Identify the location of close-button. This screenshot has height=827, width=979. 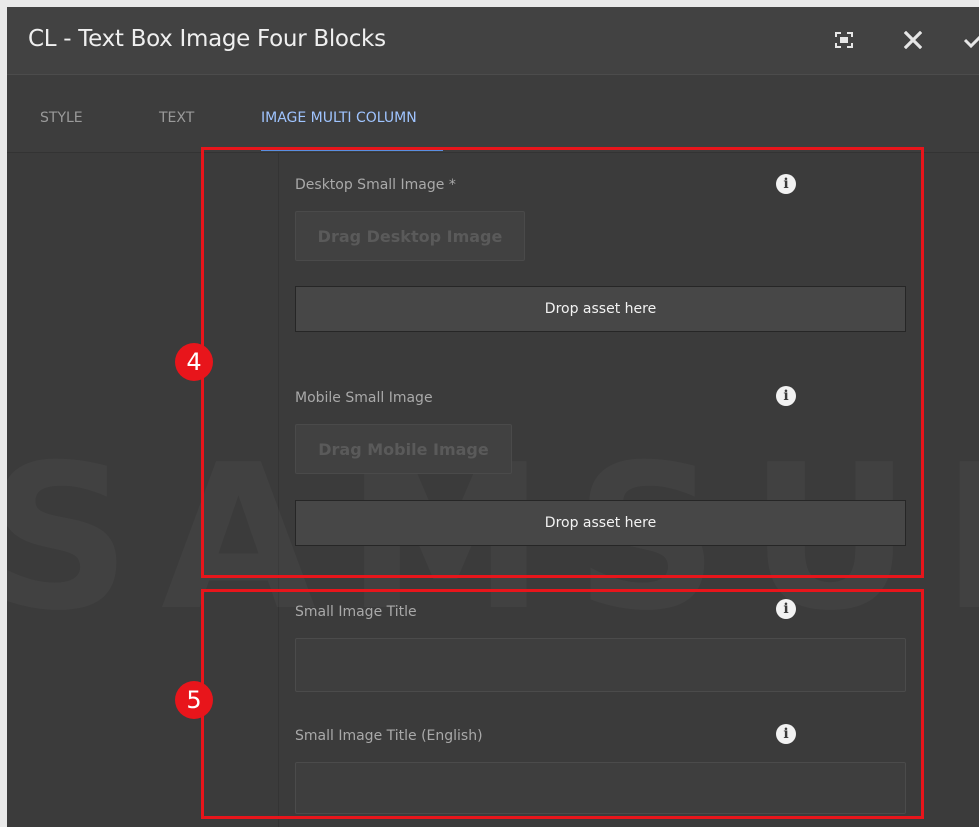
(913, 40).